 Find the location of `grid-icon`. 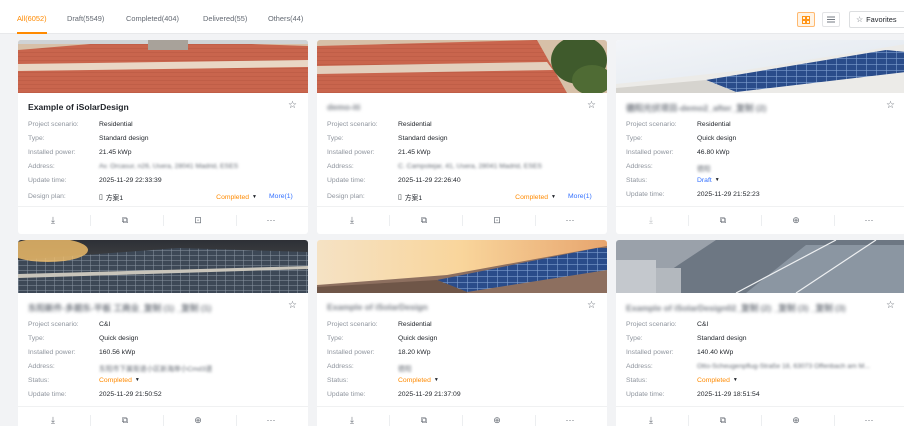

grid-icon is located at coordinates (806, 19).